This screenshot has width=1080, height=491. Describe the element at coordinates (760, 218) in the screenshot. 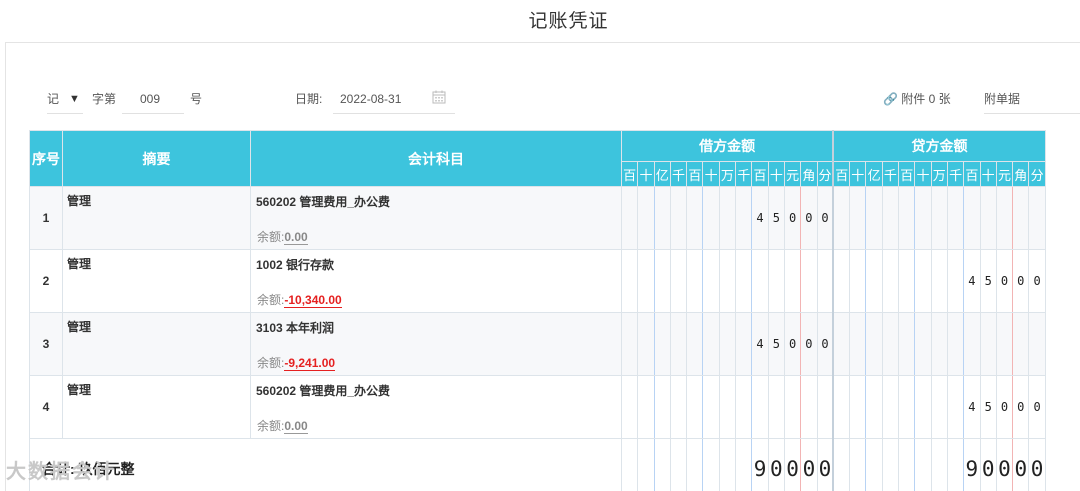

I see `entry-debit-digit: 4` at that location.